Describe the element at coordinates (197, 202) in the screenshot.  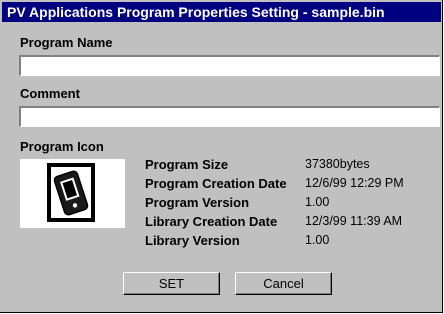
I see `property-label: Program Version` at that location.